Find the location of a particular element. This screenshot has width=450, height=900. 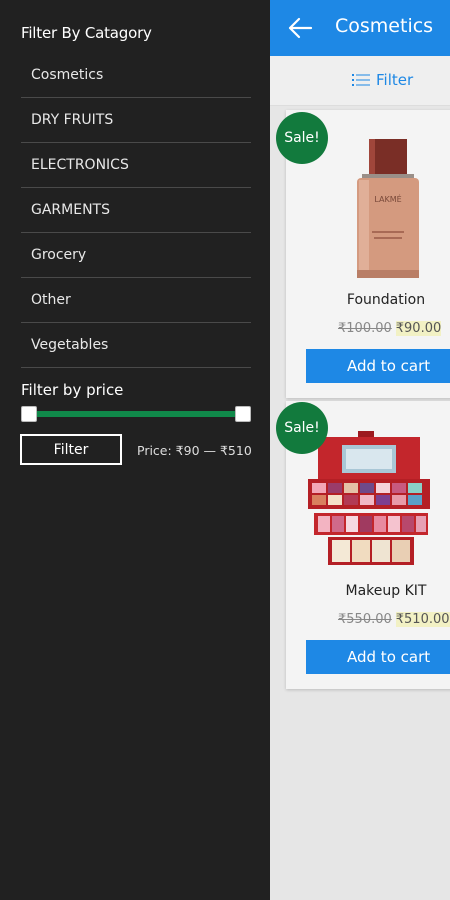

sale-price: ₹90.00 is located at coordinates (418, 328).